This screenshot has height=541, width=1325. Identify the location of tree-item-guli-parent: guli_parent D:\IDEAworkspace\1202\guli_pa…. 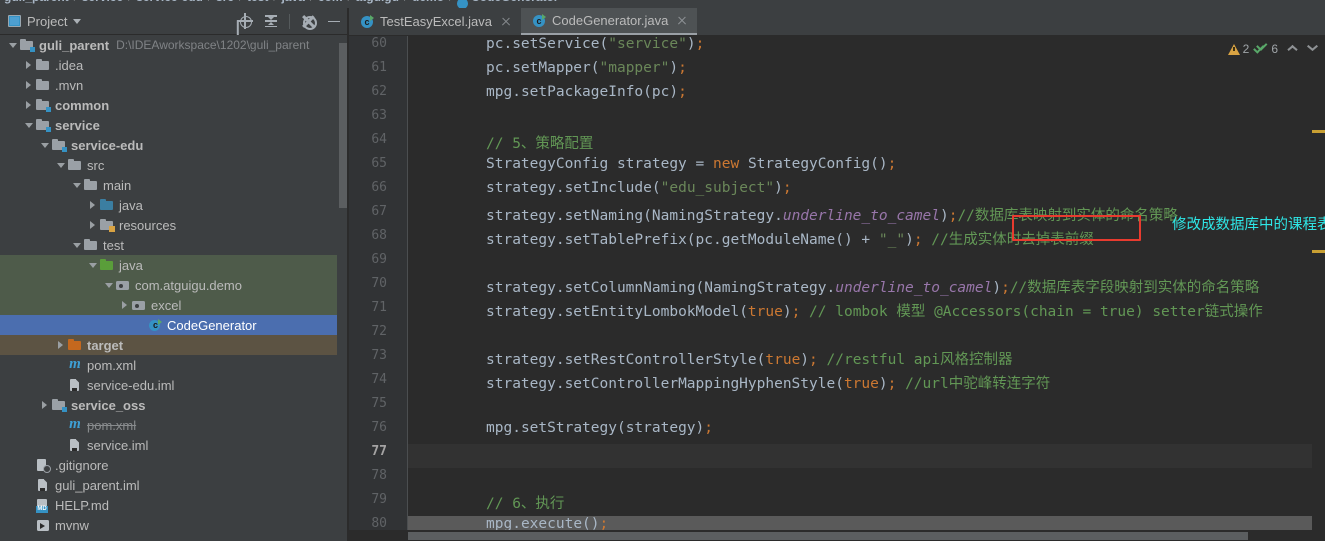
(174, 45).